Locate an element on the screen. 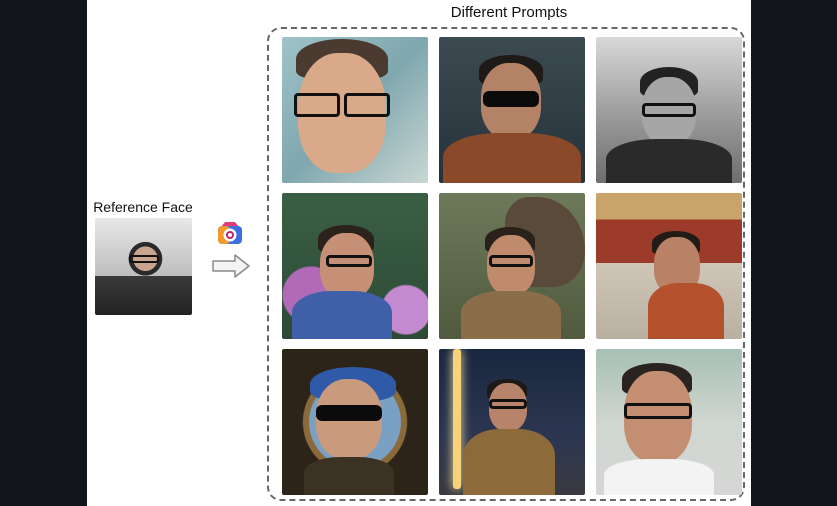 The height and width of the screenshot is (506, 837). reference-face-label: Reference Face is located at coordinates (143, 207).